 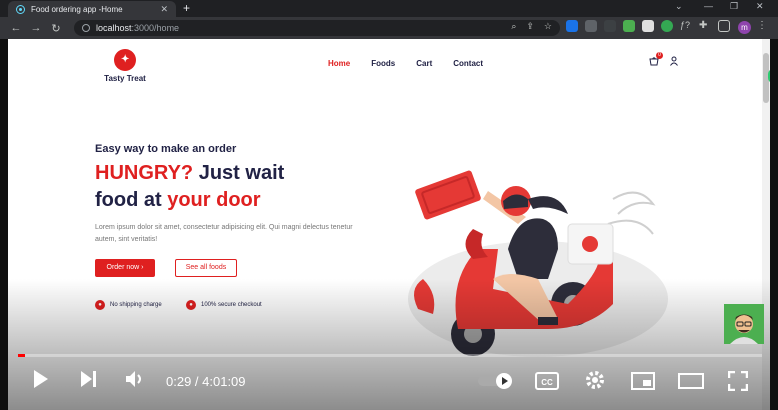 I want to click on minimize-button: —, so click(x=708, y=6).